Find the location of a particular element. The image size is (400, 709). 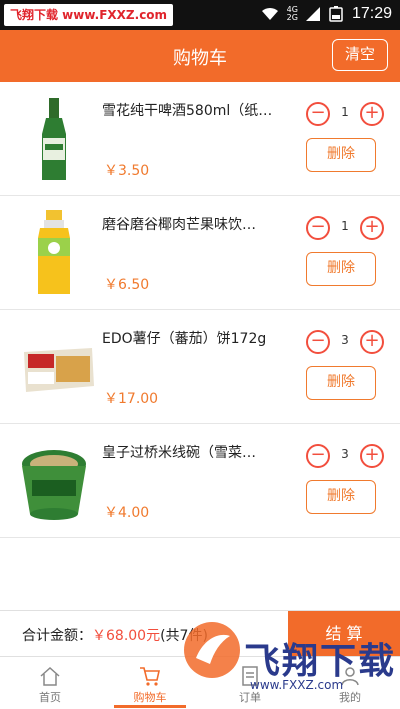

product-image-drink is located at coordinates (54, 252).